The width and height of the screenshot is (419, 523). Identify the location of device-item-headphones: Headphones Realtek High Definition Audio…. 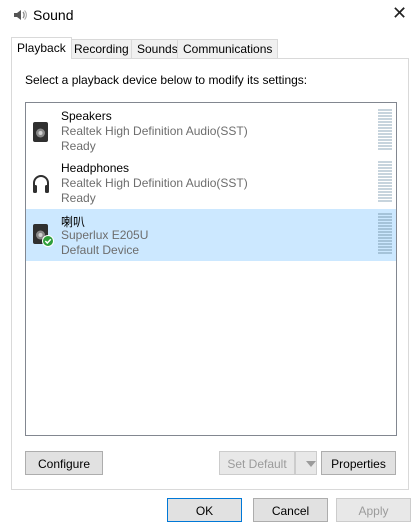
(211, 183).